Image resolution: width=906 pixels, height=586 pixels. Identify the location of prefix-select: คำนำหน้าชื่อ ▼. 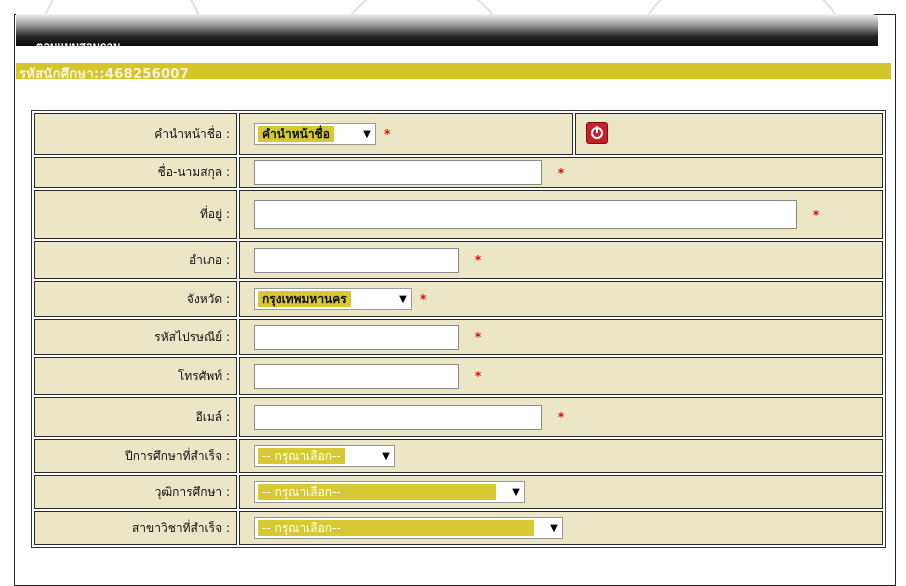
(315, 134).